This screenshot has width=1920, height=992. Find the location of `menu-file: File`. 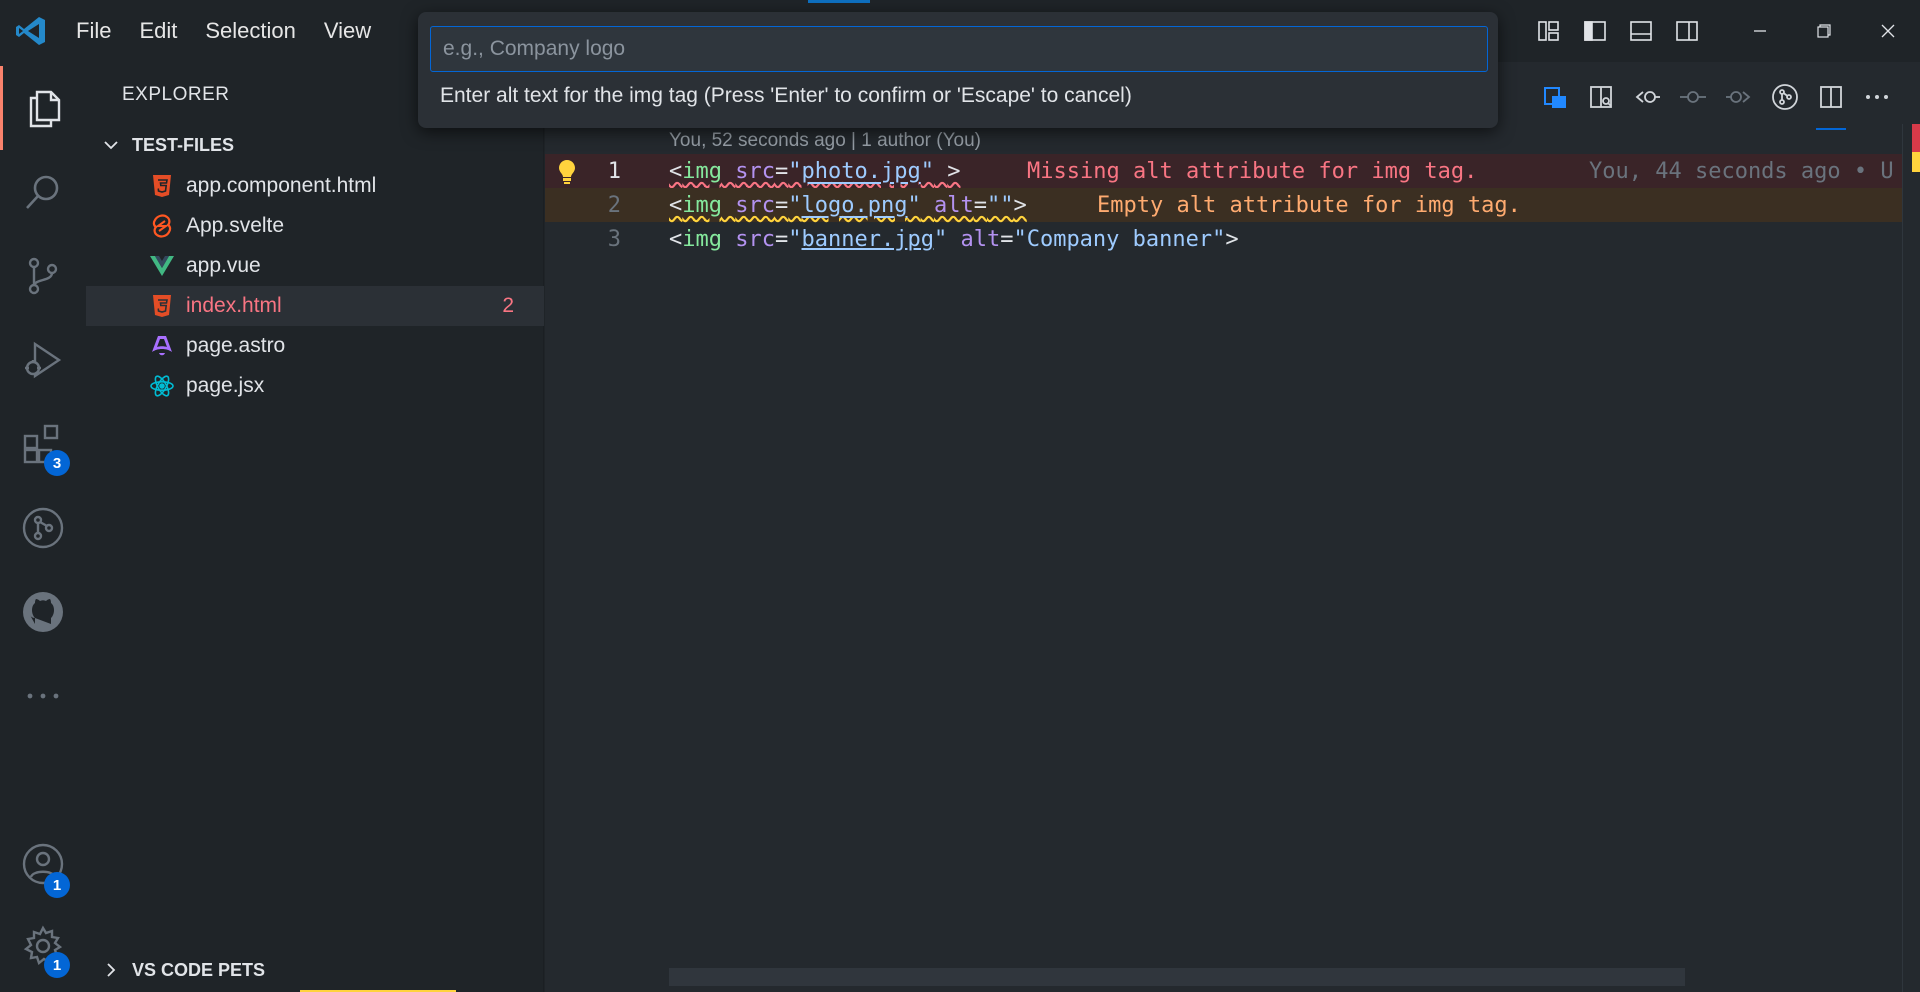

menu-file: File is located at coordinates (93, 31).